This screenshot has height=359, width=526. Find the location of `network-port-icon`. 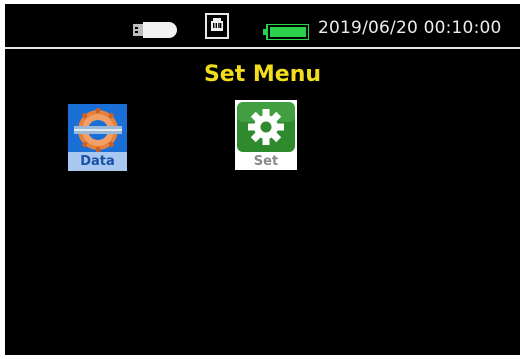

network-port-icon is located at coordinates (217, 26).